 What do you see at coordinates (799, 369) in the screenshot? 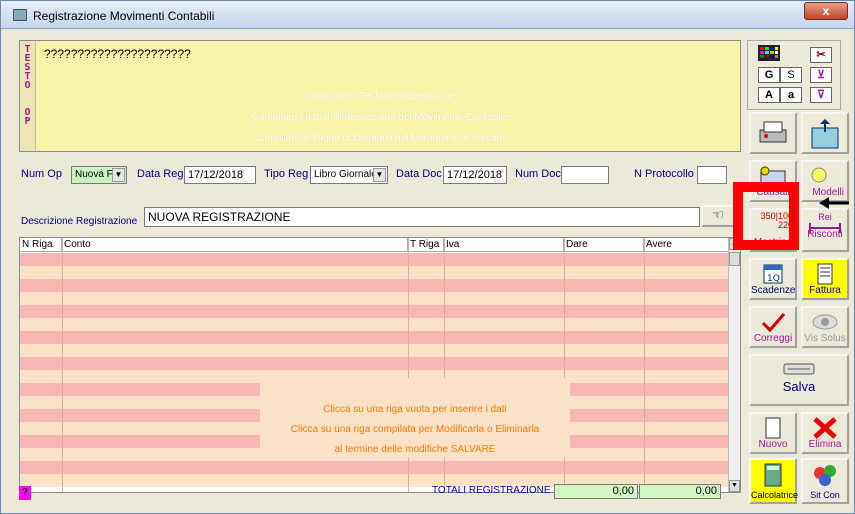
I see `disk-icon` at bounding box center [799, 369].